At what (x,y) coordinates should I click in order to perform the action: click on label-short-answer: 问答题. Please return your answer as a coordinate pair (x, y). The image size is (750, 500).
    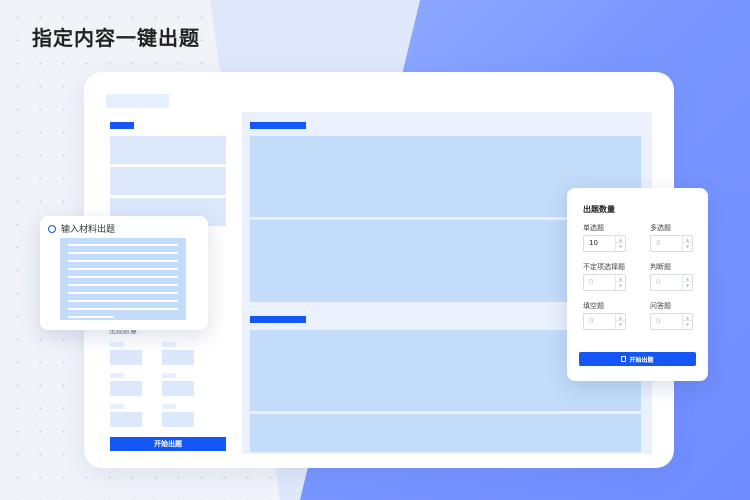
    Looking at the image, I should click on (660, 306).